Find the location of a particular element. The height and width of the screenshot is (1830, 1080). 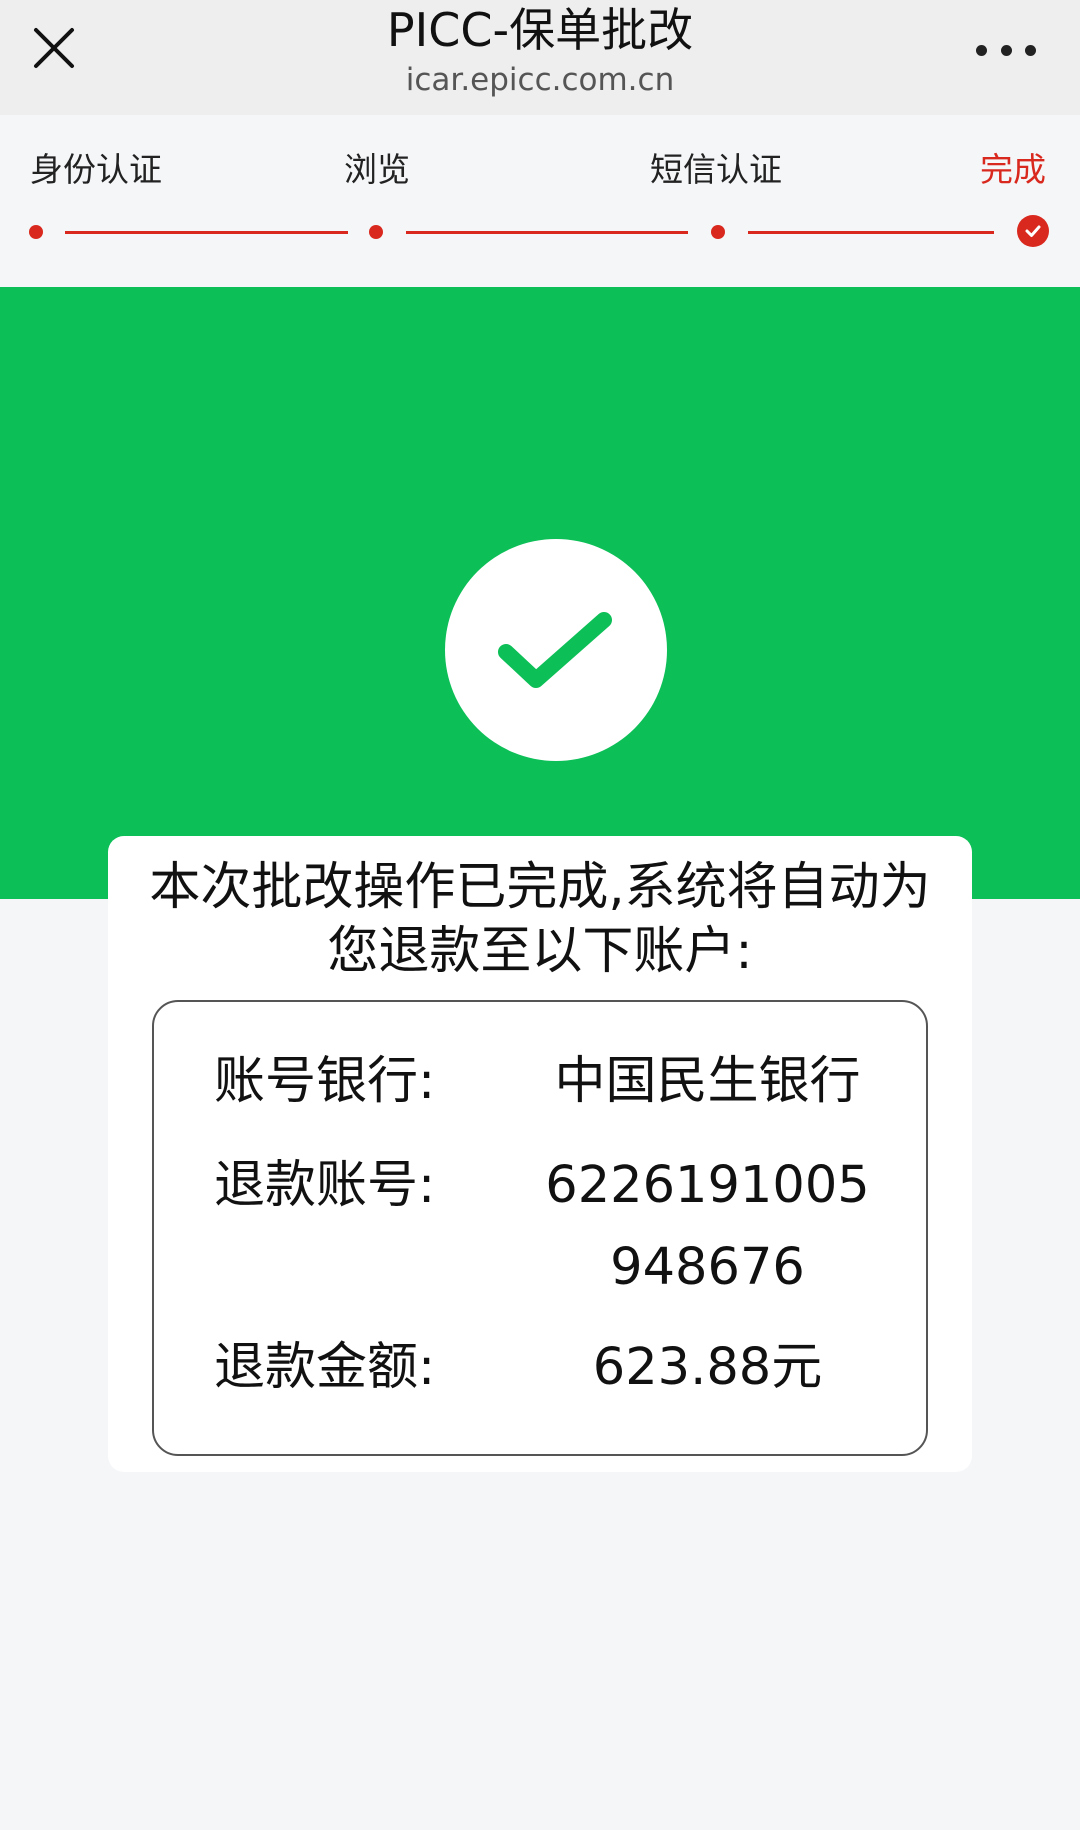

top-bar: PICC-保单批改 icar.epicc.com.cn is located at coordinates (540, 57).